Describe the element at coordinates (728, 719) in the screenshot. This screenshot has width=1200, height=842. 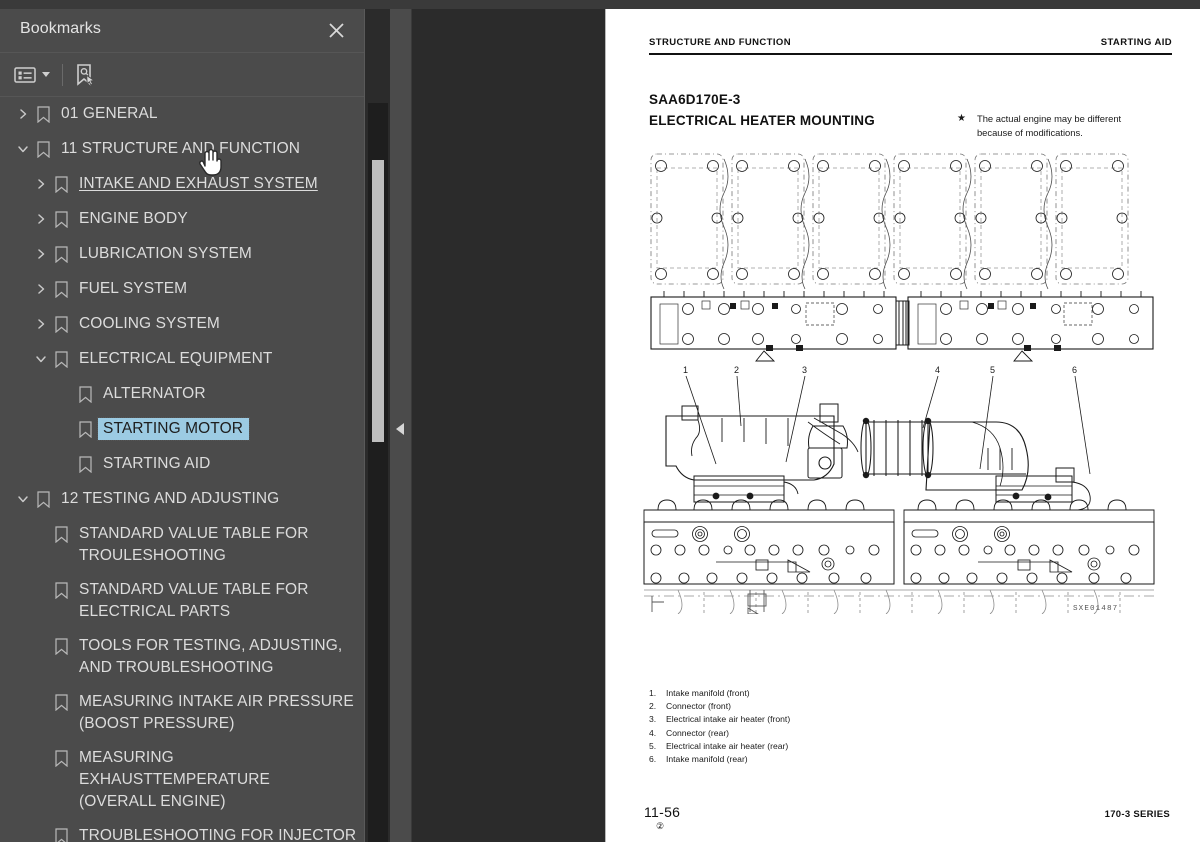
I see `legend-text: Electrical intake air heater (front)` at that location.